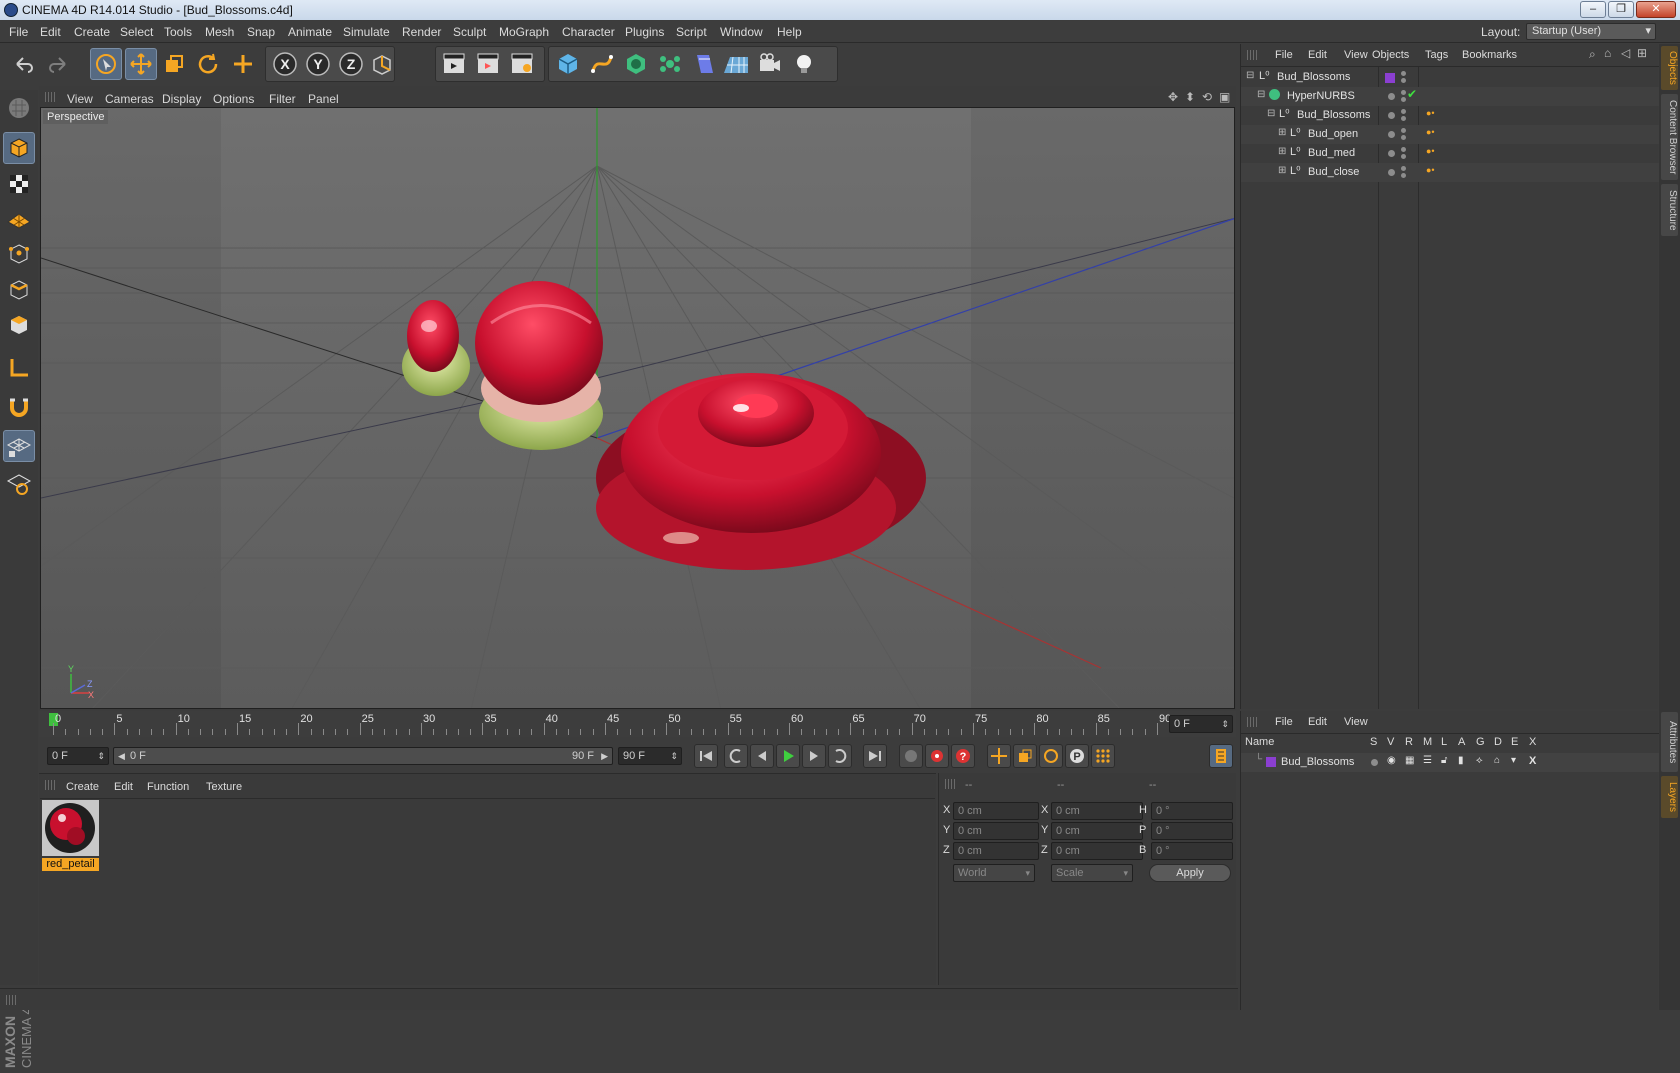 Image resolution: width=1680 pixels, height=1073 pixels. What do you see at coordinates (1025, 756) in the screenshot?
I see `key-scale-button` at bounding box center [1025, 756].